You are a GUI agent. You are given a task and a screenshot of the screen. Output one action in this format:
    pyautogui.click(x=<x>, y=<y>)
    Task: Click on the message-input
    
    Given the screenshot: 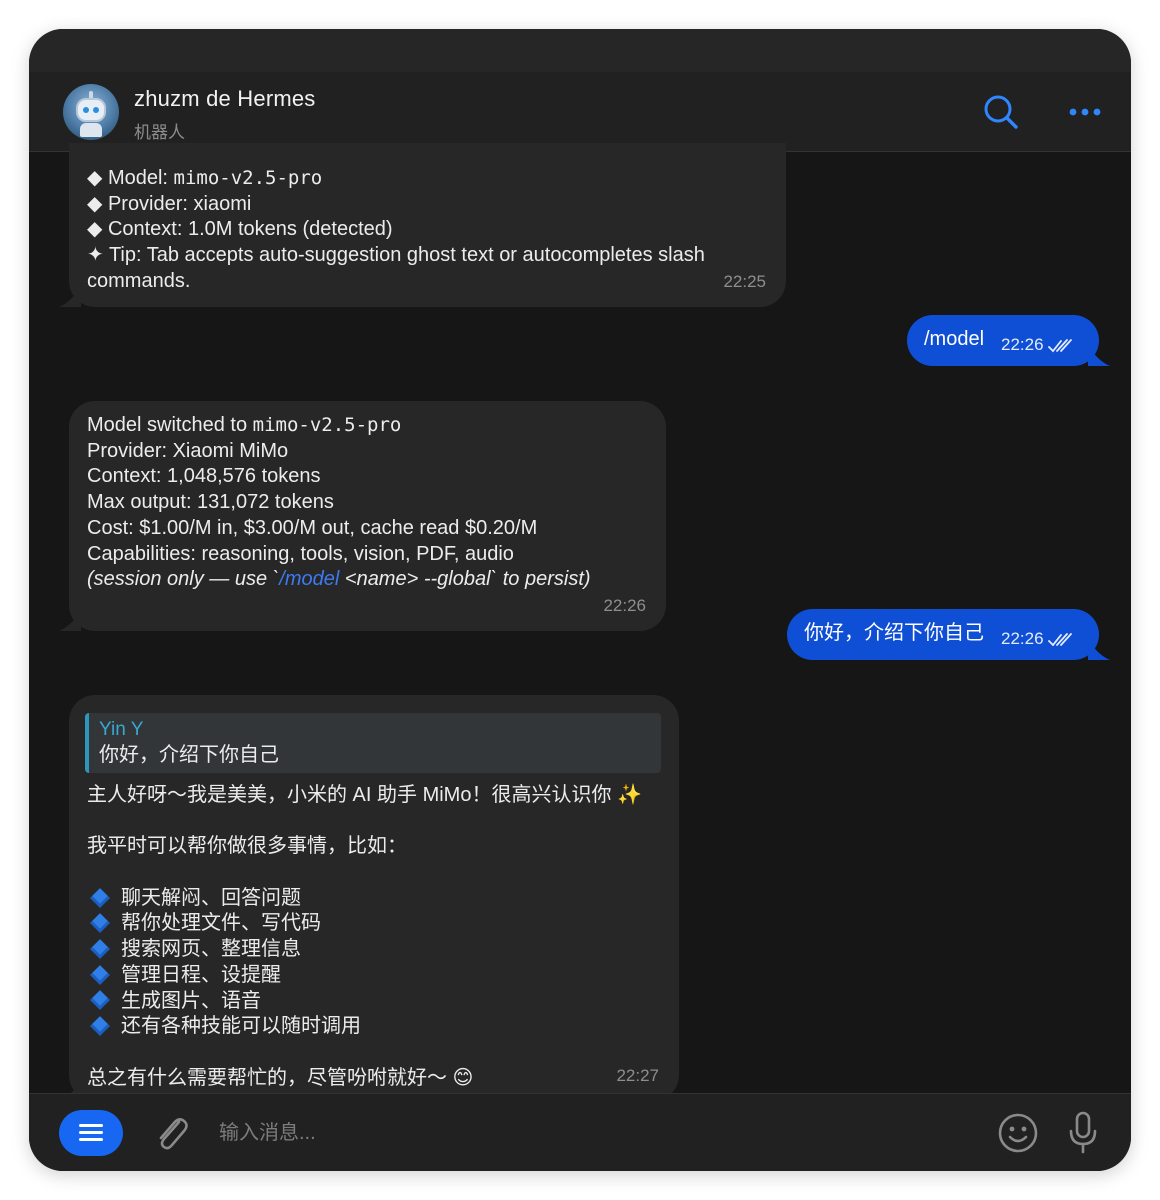 What is the action you would take?
    pyautogui.click(x=589, y=1133)
    